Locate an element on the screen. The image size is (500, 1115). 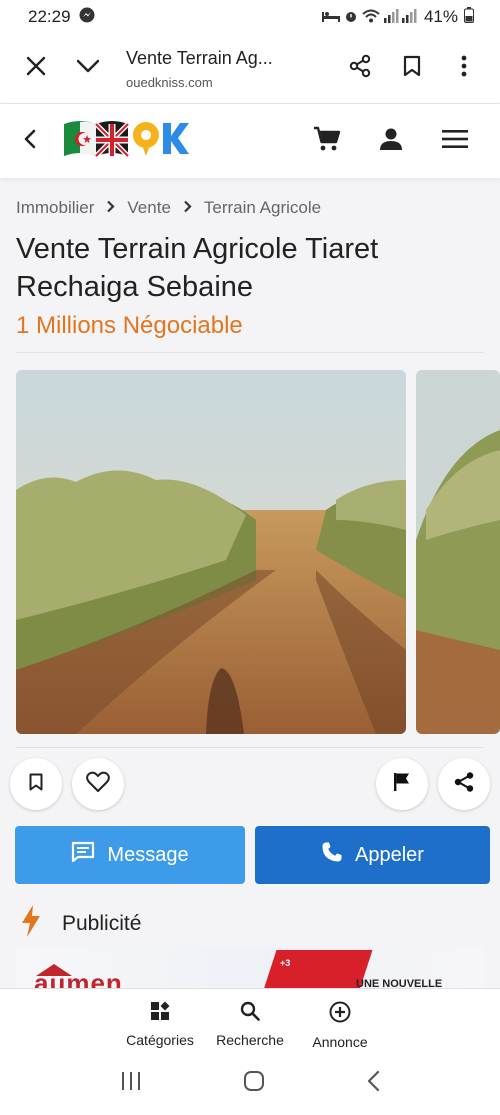
url-block: Vente Terrain Ag... ouedkniss.com is located at coordinates (224, 69).